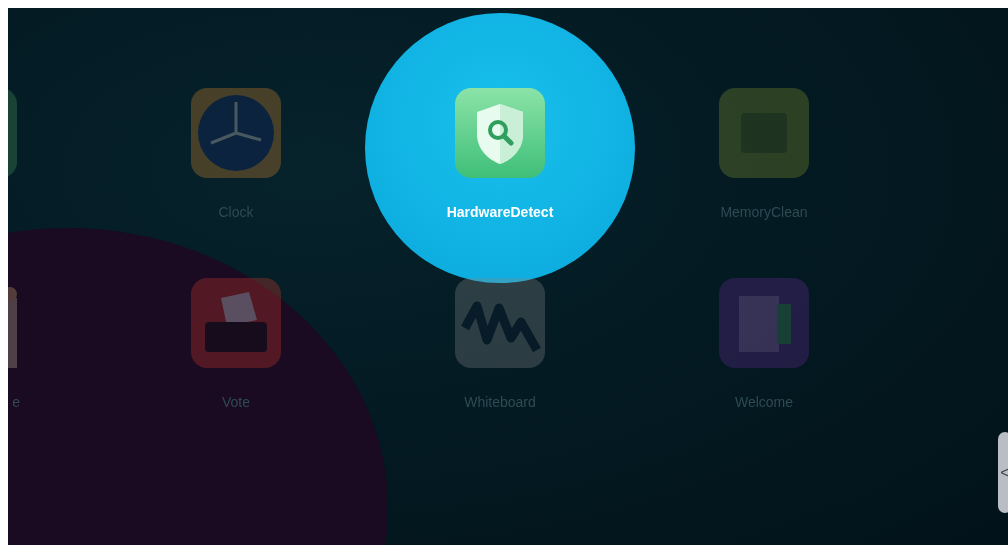  Describe the element at coordinates (1003, 472) in the screenshot. I see `side-panel-handle: <` at that location.